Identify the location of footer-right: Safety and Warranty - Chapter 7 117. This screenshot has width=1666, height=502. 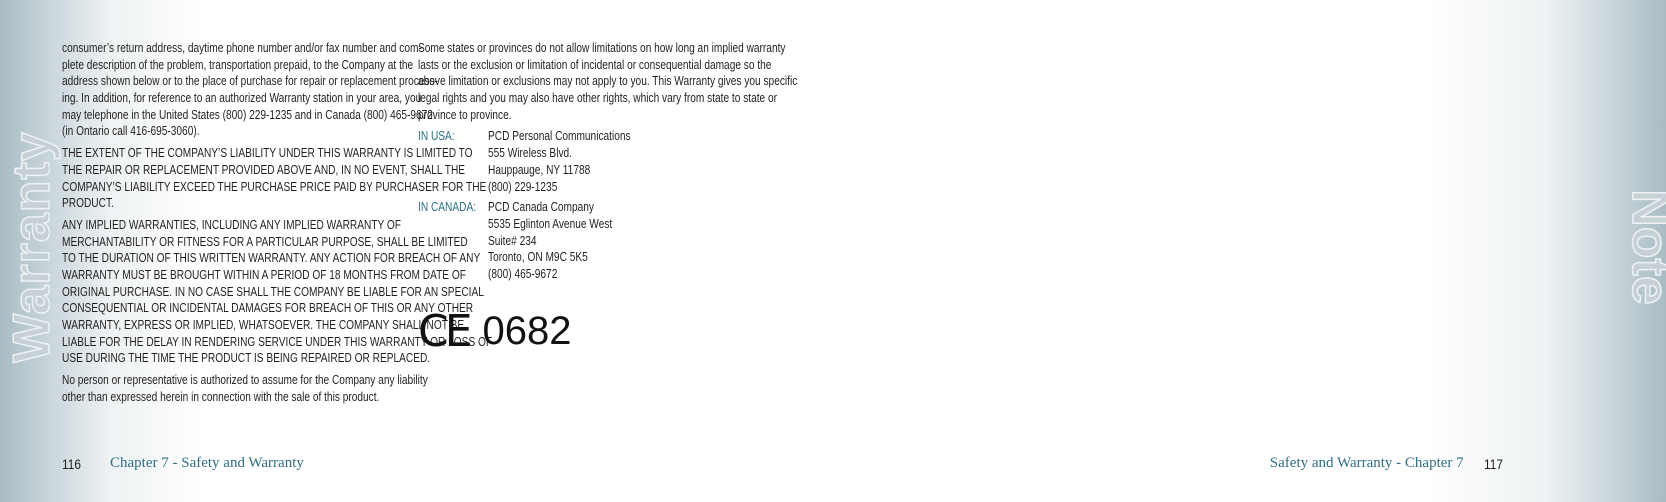
(1388, 463).